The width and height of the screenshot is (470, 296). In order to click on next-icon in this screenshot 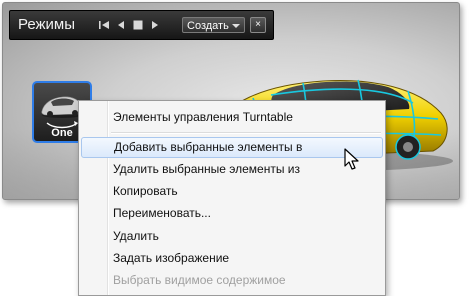, I will do `click(156, 25)`.